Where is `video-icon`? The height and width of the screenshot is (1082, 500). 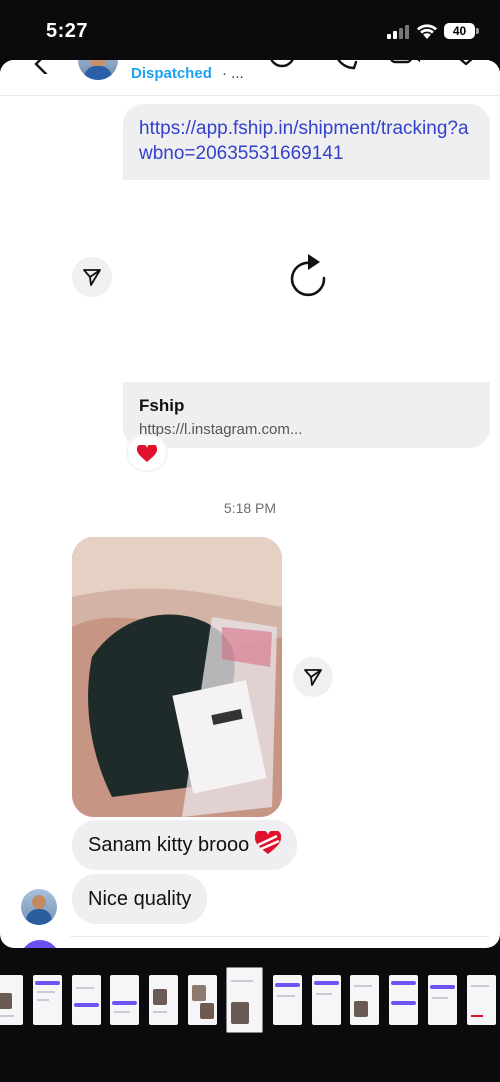 video-icon is located at coordinates (405, 69).